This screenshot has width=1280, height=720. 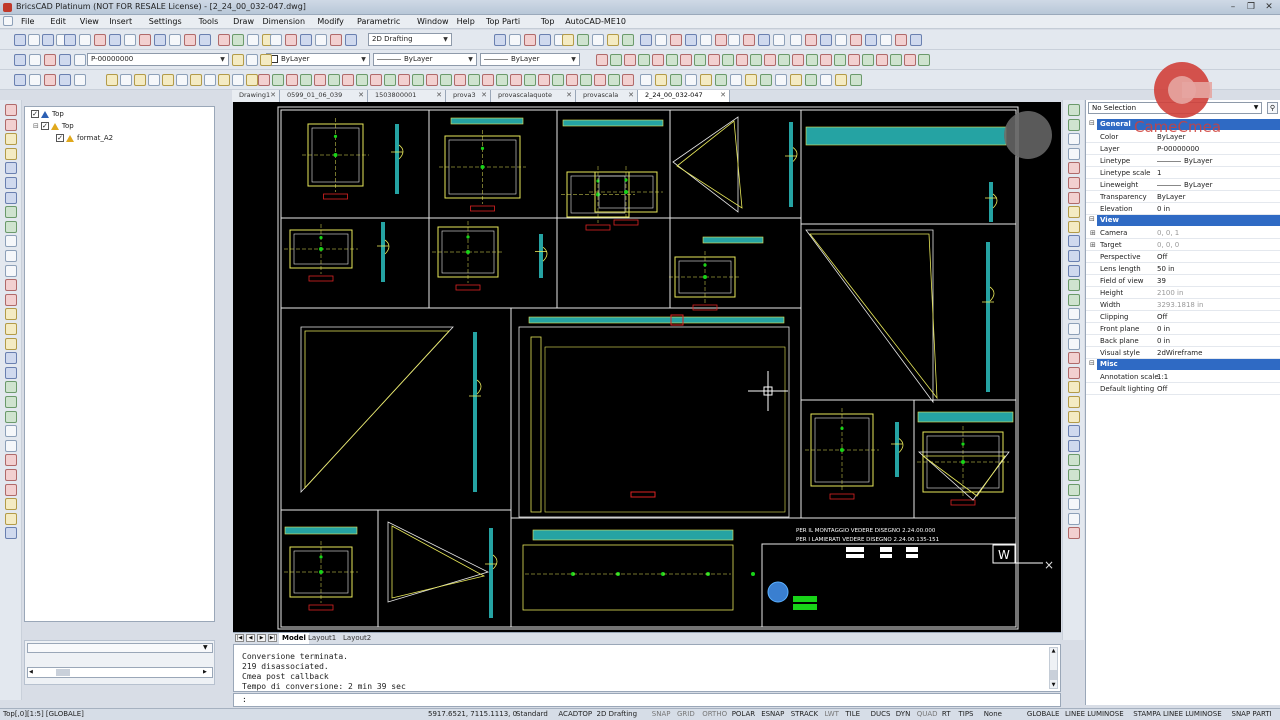 What do you see at coordinates (1252, 714) in the screenshot?
I see `status-snap-parti: SNAP PARTI` at bounding box center [1252, 714].